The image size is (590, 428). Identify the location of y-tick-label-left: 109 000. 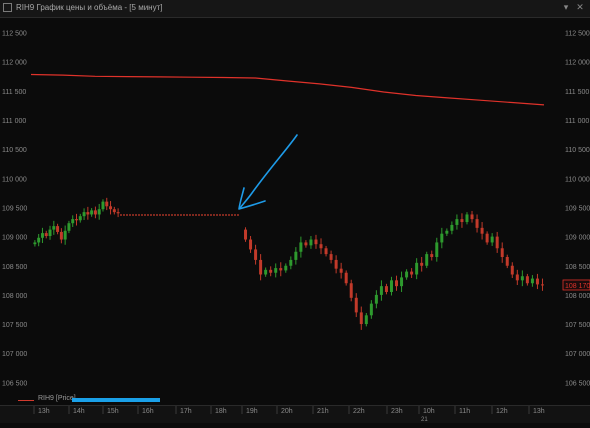
(14, 238).